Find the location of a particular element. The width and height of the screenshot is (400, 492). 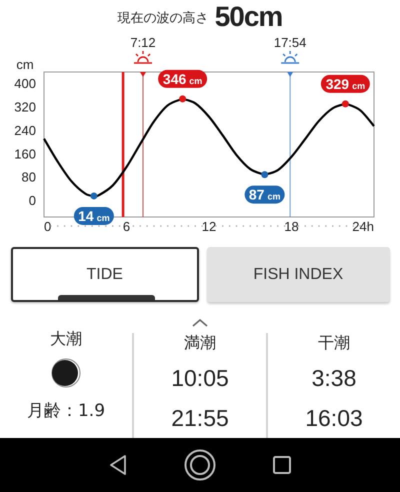

tide-time: 21:55 is located at coordinates (200, 418).